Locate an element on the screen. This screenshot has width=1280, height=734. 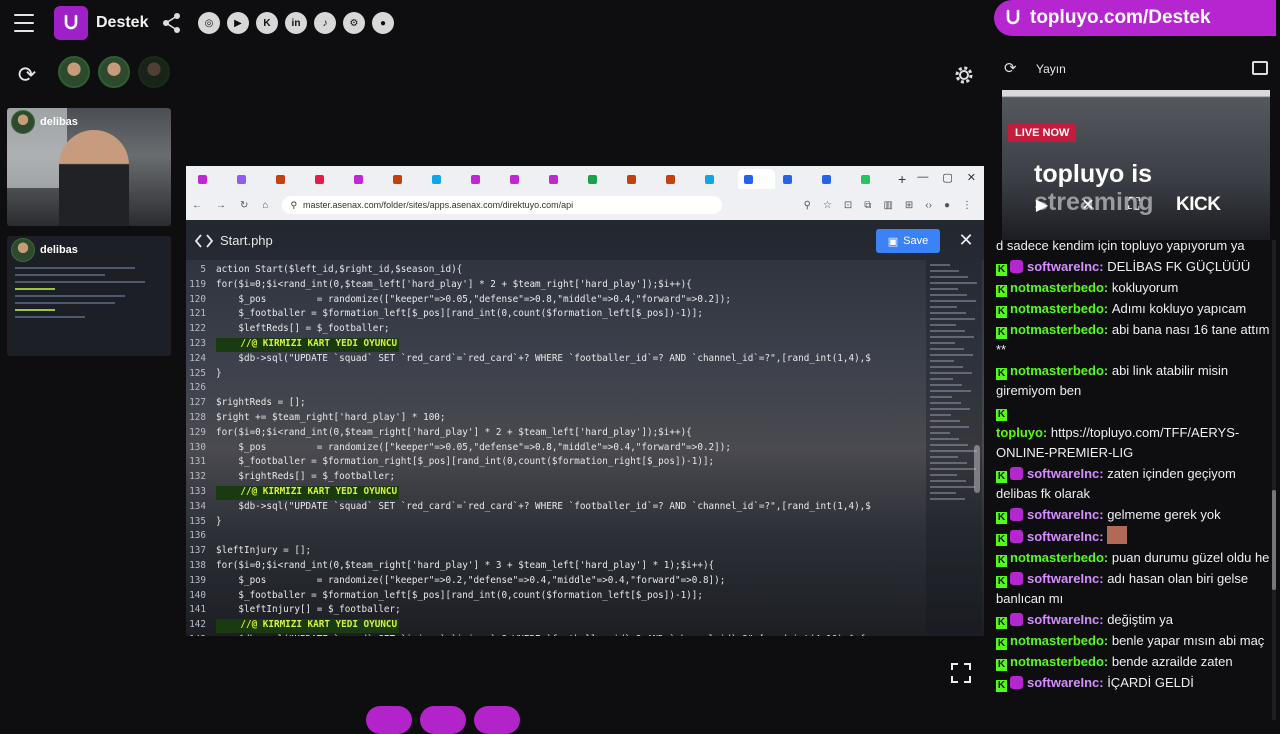
steam-icon: ⚙ is located at coordinates (354, 23).